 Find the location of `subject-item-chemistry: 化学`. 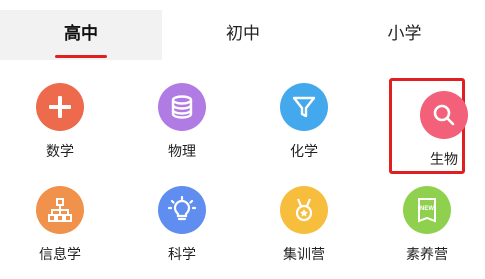

subject-item-chemistry: 化学 is located at coordinates (304, 120).